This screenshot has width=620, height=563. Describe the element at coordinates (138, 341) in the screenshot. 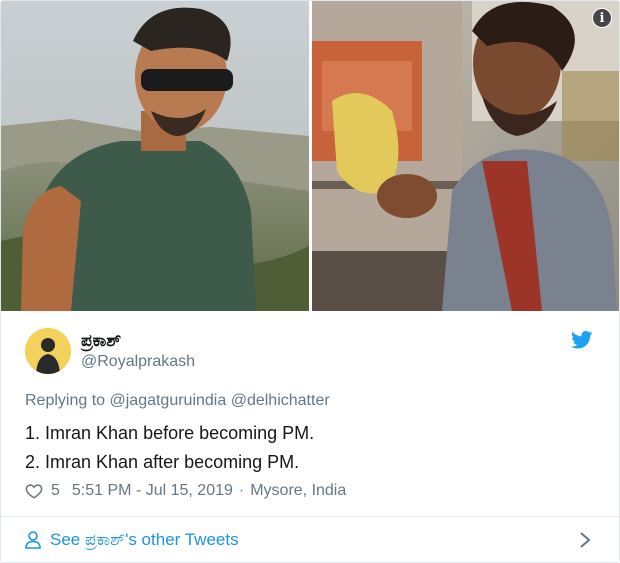

I see `author-display-name: ಪ್ರಕಾಶ್` at that location.